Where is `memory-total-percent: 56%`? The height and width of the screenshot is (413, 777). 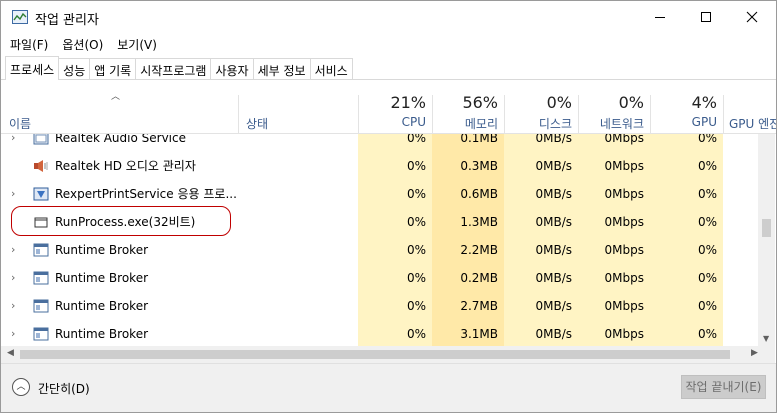
memory-total-percent: 56% is located at coordinates (480, 102).